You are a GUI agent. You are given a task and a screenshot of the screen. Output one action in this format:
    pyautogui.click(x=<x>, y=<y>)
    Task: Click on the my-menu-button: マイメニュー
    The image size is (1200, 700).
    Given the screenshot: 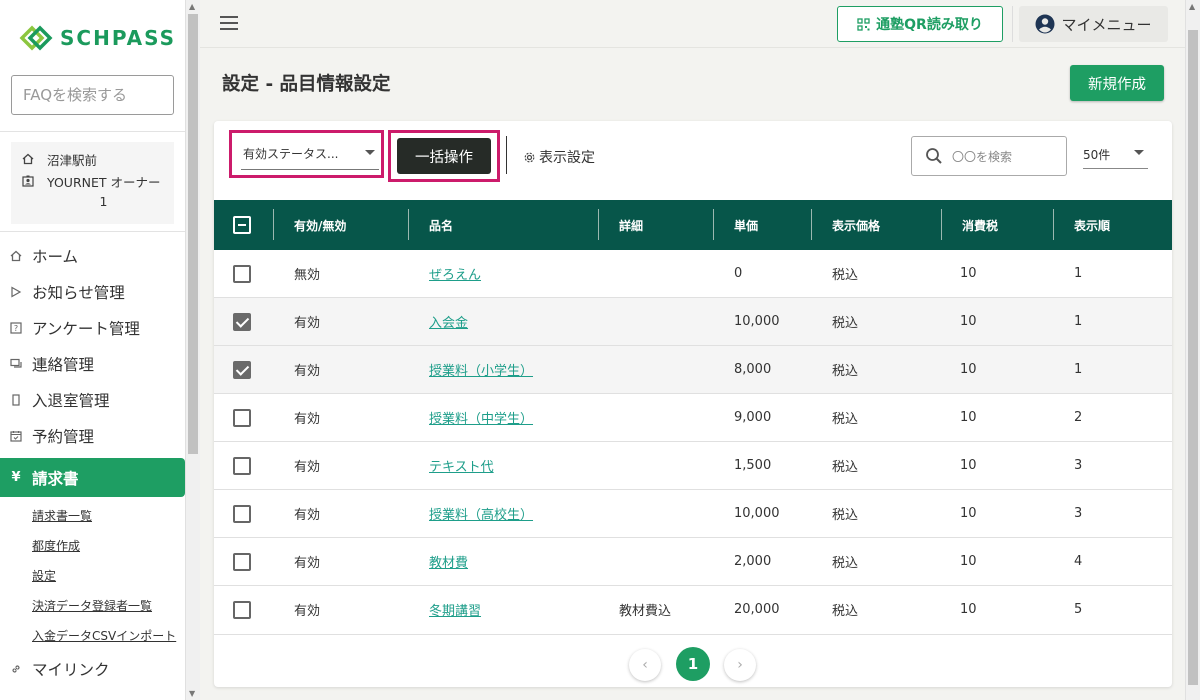 What is the action you would take?
    pyautogui.click(x=1093, y=24)
    